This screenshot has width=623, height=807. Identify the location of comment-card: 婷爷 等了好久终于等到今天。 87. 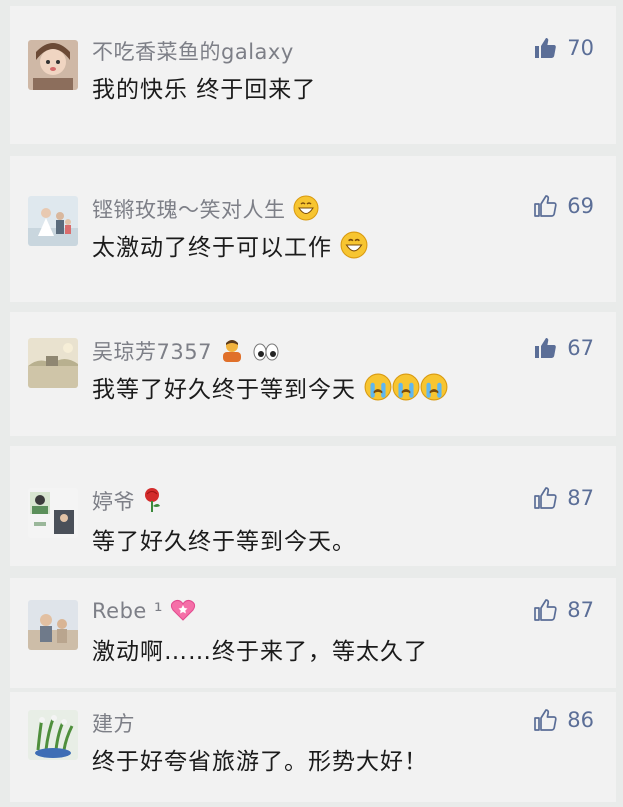
(313, 506).